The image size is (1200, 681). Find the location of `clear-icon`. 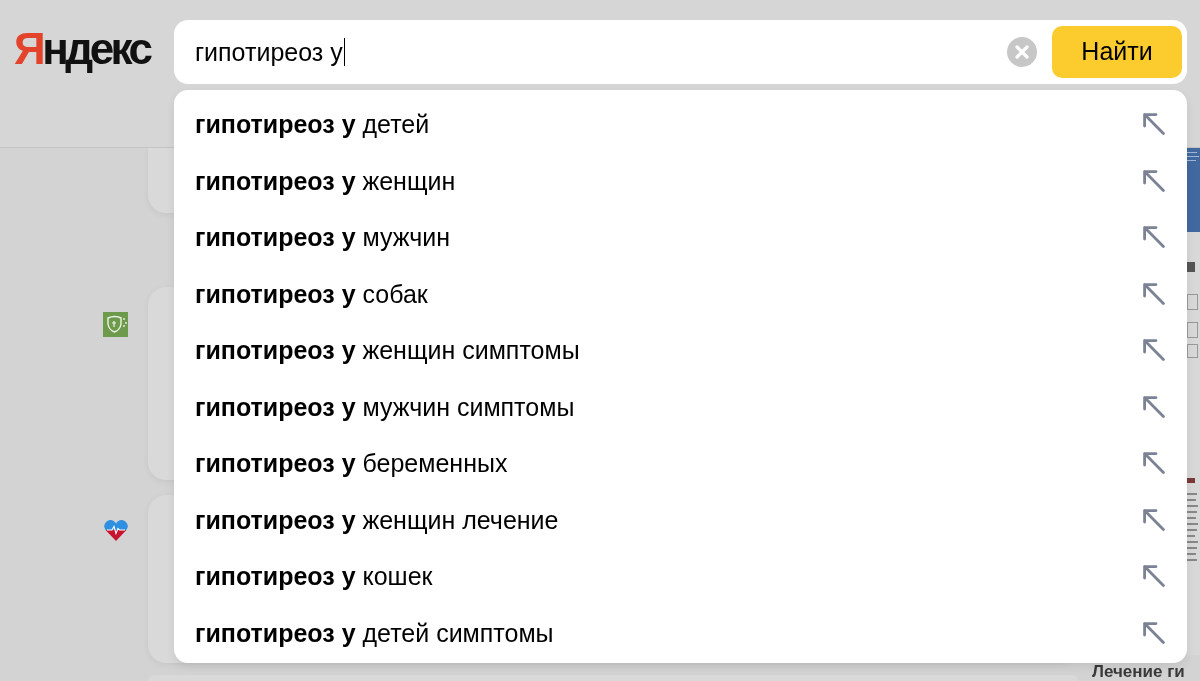

clear-icon is located at coordinates (1022, 52).